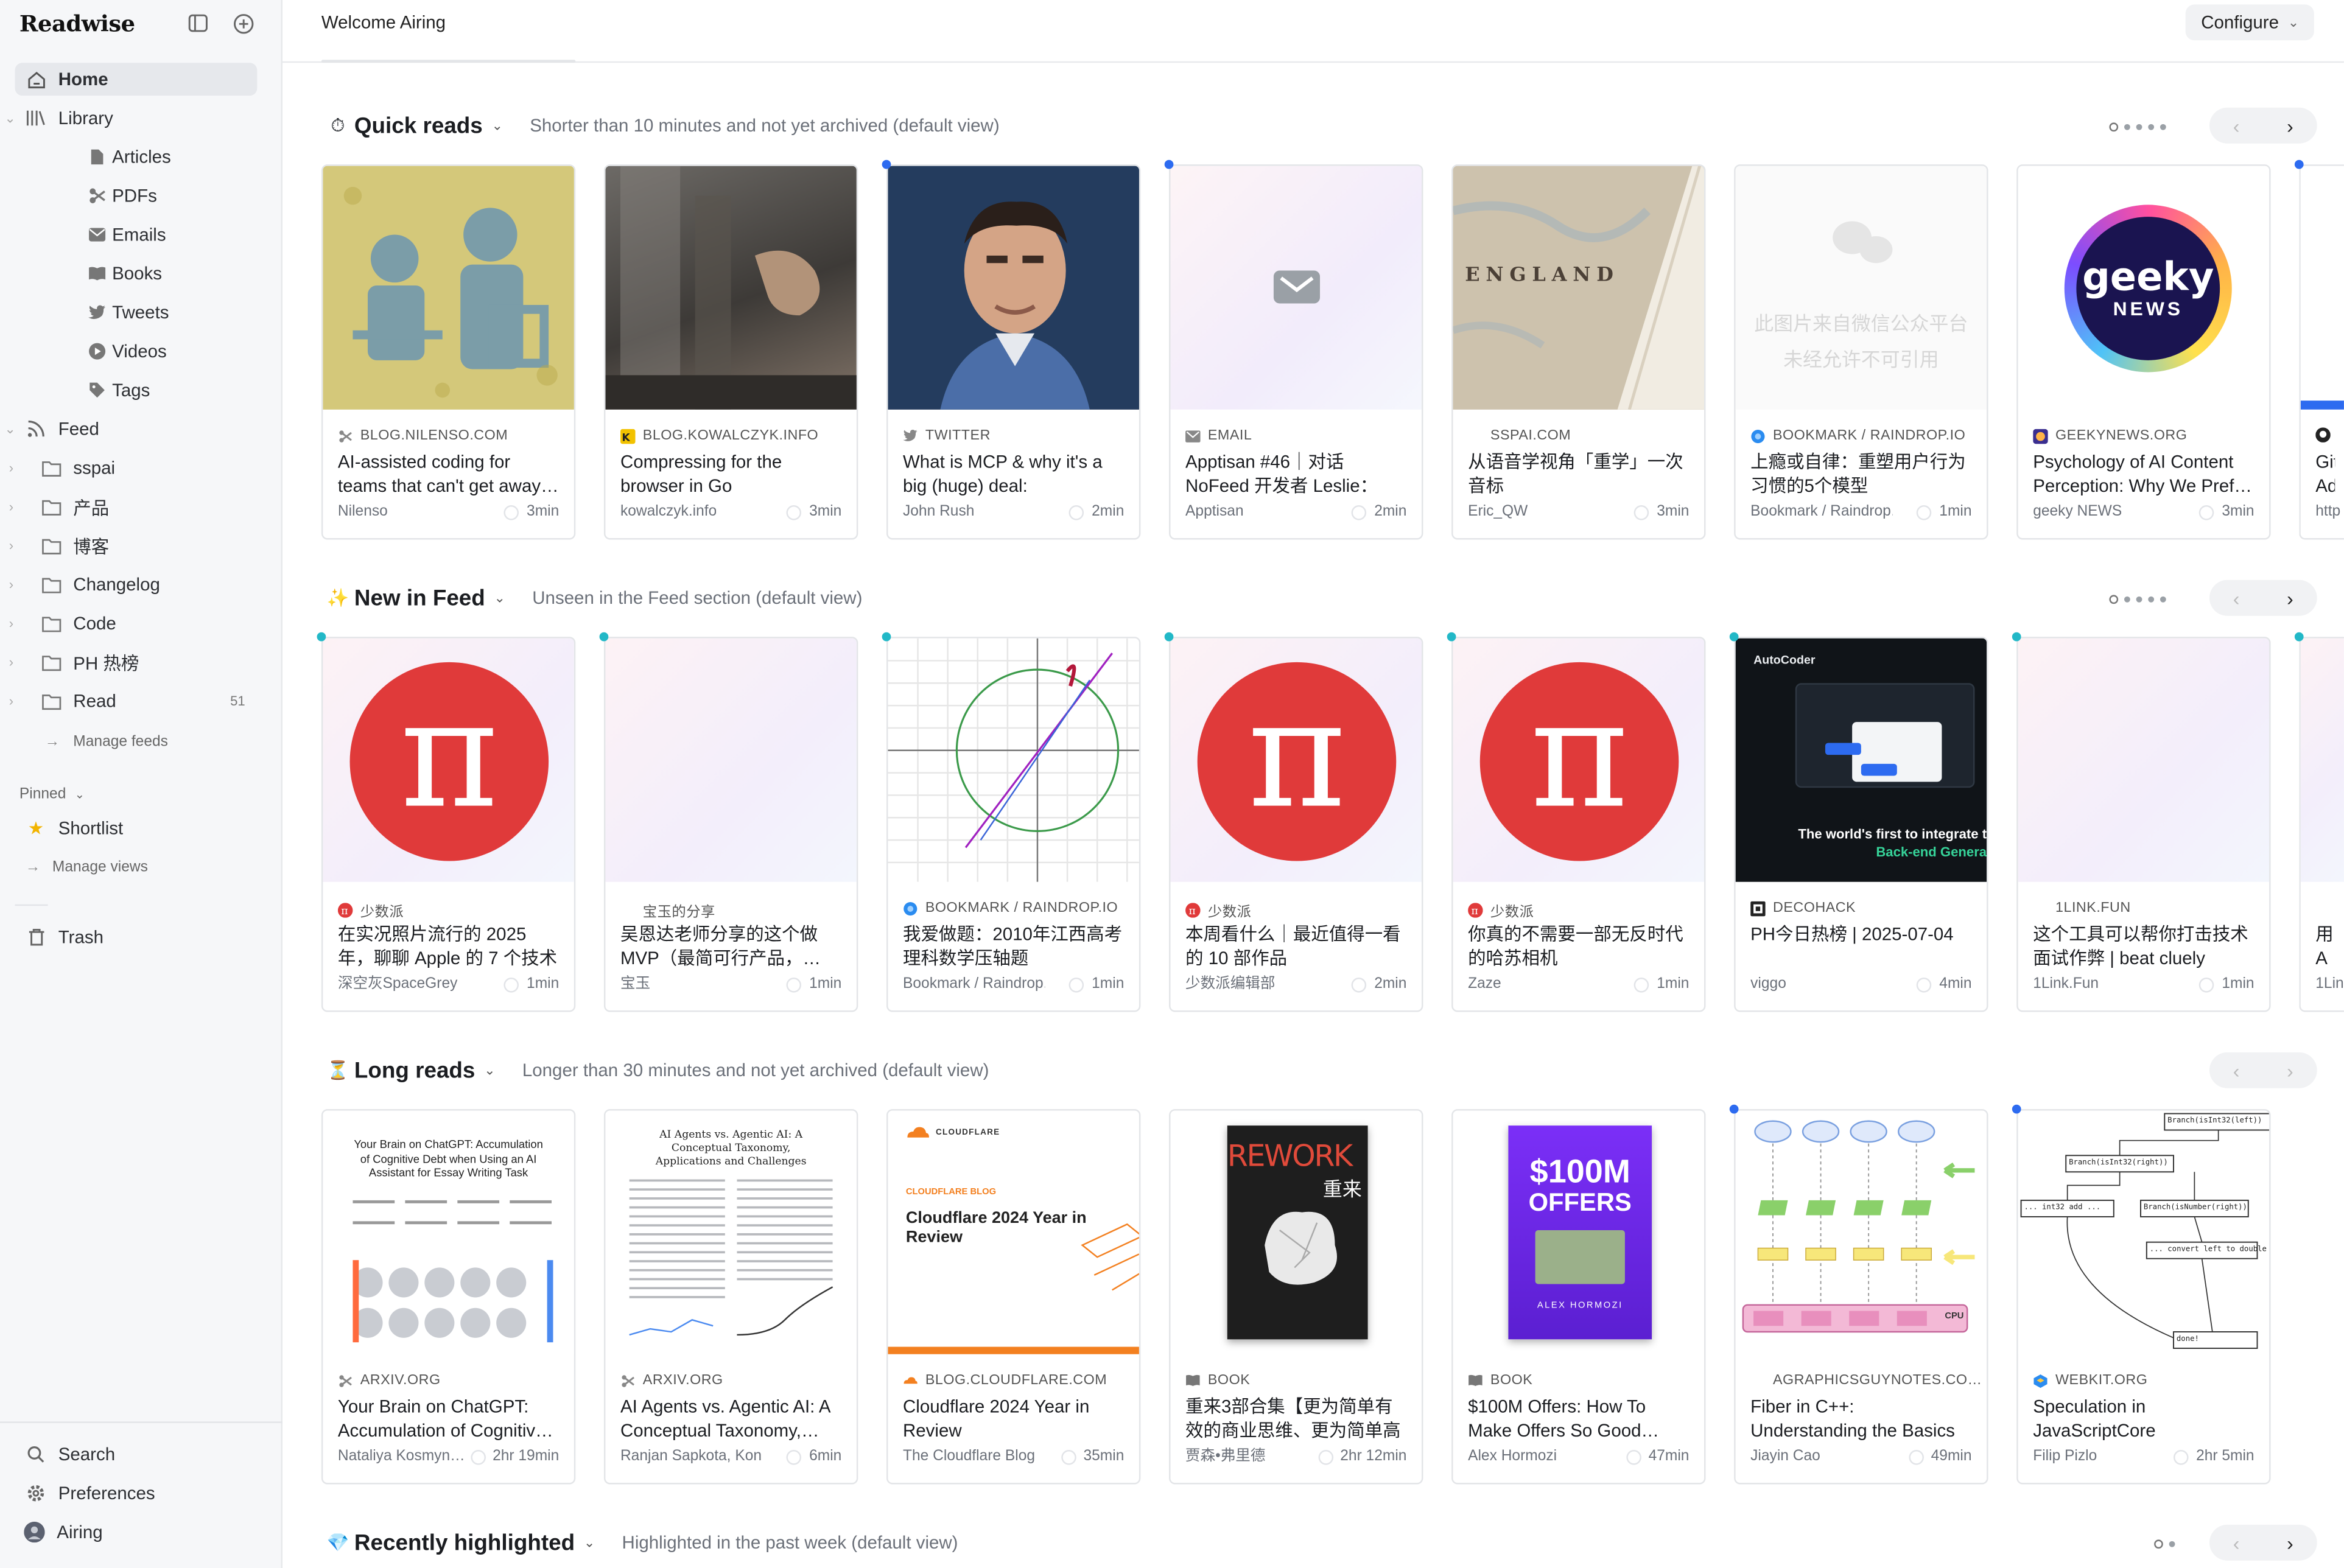 The image size is (2344, 1568). I want to click on brand-logo: Readwise, so click(77, 23).